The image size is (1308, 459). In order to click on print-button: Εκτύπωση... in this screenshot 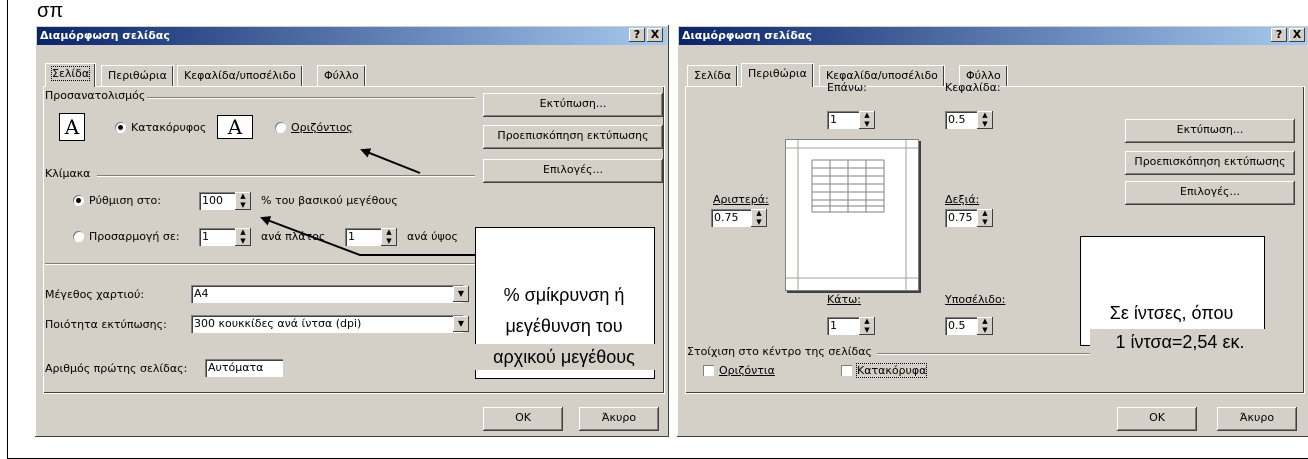, I will do `click(1210, 131)`.